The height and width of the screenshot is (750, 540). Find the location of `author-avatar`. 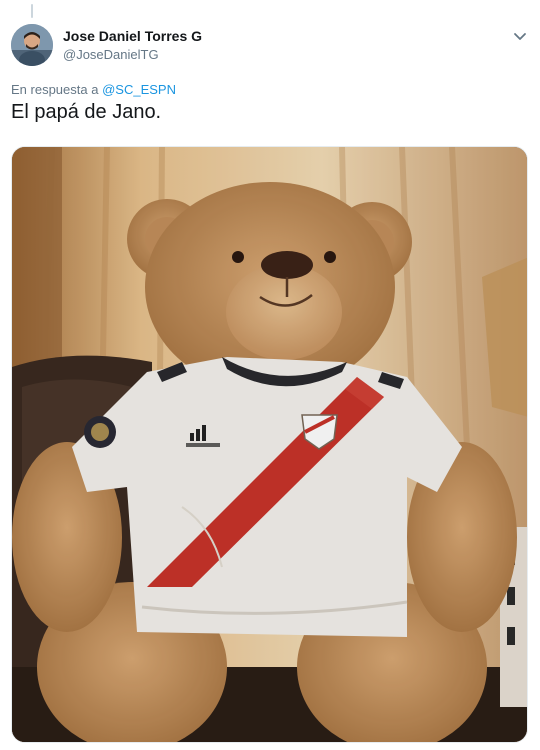

author-avatar is located at coordinates (32, 45).